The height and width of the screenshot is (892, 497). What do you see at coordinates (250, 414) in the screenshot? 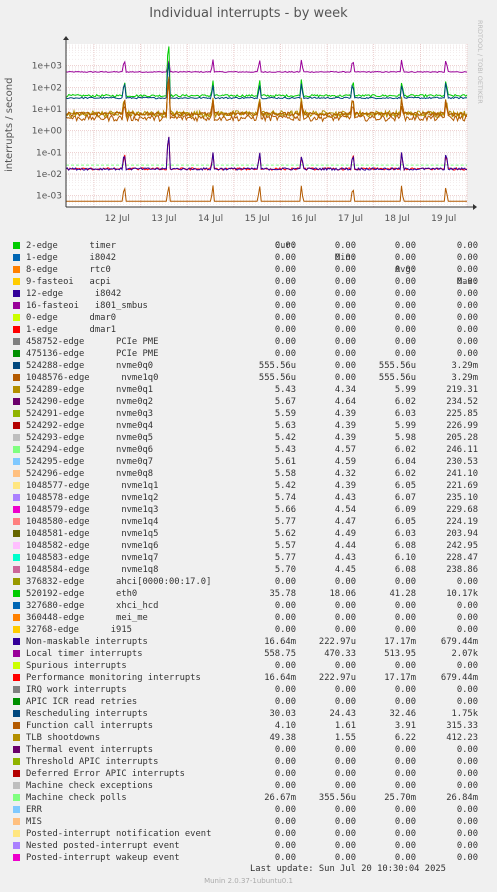
I see `legend-row: 524291-edge nvme0q3 5.59 4.39 6.03 225.85` at bounding box center [250, 414].